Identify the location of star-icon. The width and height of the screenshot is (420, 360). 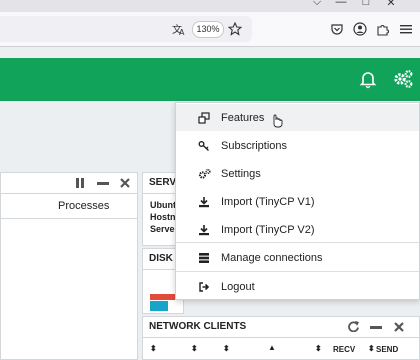
(235, 29).